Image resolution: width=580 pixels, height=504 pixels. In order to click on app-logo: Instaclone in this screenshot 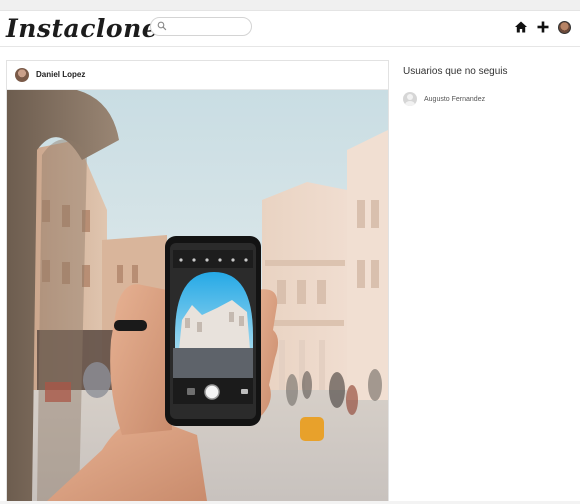, I will do `click(82, 28)`.